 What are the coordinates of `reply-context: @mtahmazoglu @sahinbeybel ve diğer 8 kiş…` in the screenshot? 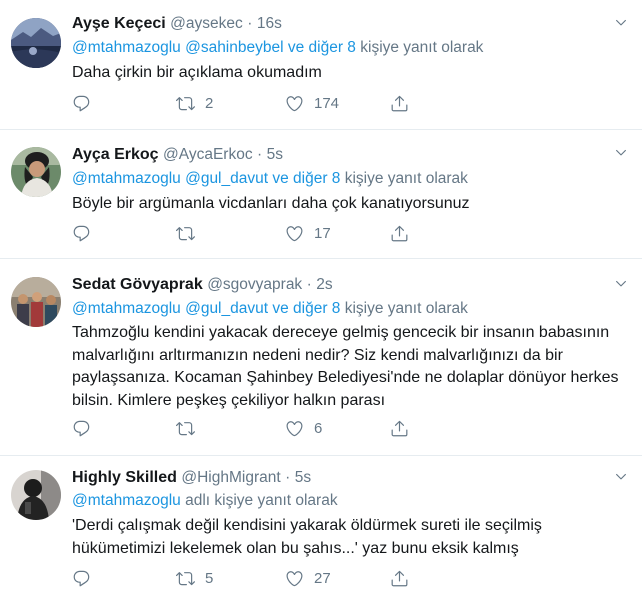 It's located at (277, 48).